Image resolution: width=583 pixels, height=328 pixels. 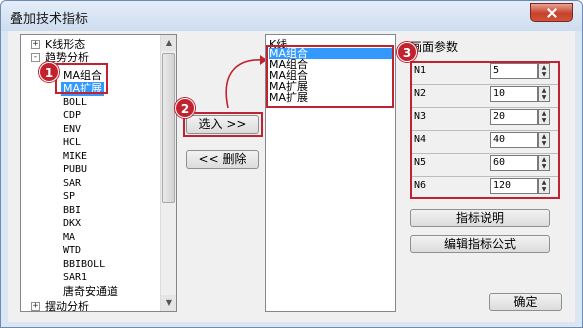 I want to click on tree-leaf-label: SAR, so click(x=72, y=183).